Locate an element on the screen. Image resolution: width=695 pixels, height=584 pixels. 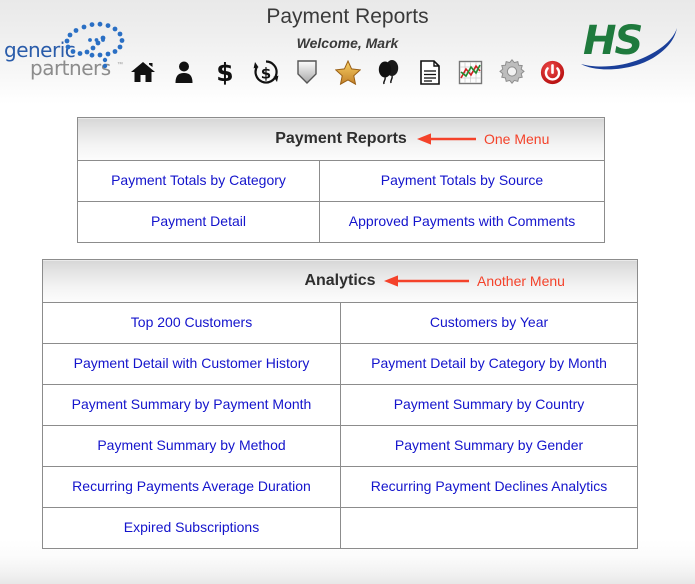
menu-cell: Customers by Year is located at coordinates (489, 323).